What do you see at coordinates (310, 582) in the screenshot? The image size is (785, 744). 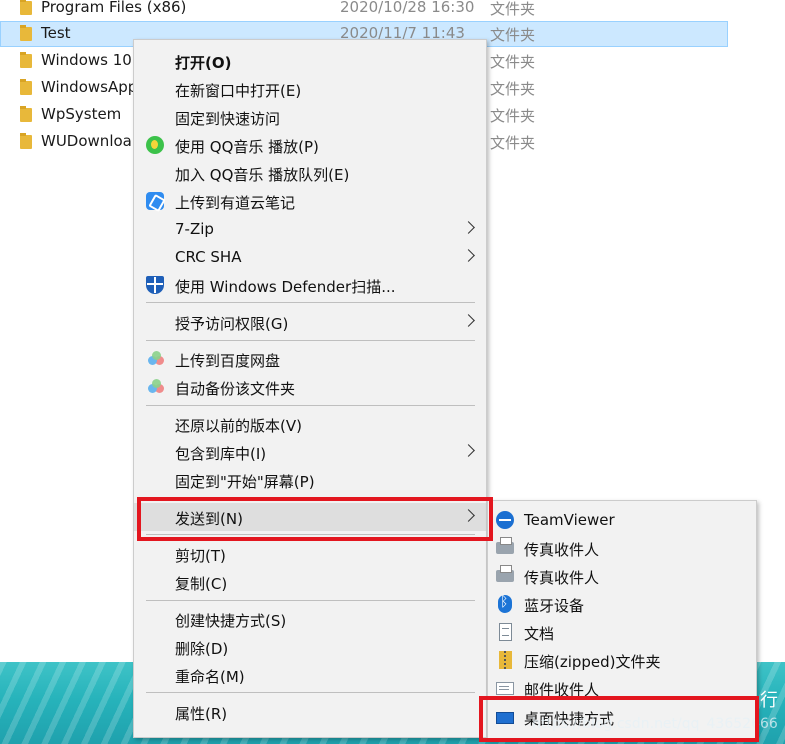 I see `menu-item-copy: 复制(C)` at bounding box center [310, 582].